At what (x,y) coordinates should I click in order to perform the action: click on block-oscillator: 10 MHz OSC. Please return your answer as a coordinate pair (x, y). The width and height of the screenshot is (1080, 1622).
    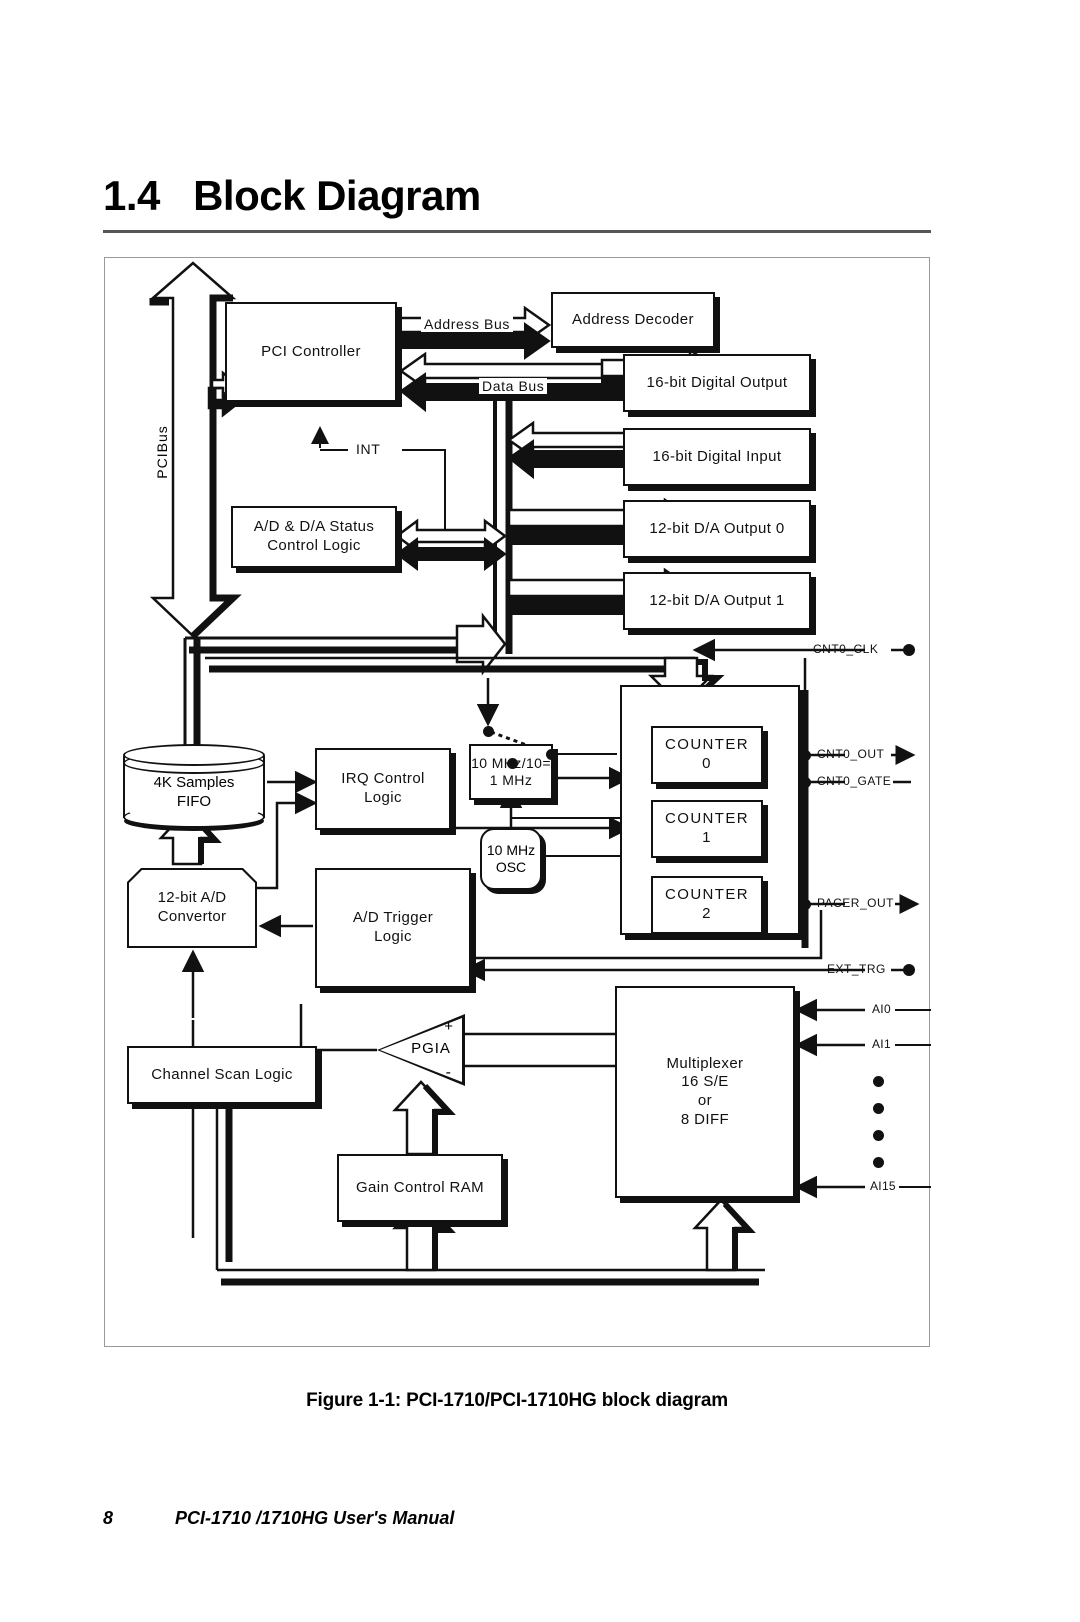
    Looking at the image, I should click on (511, 859).